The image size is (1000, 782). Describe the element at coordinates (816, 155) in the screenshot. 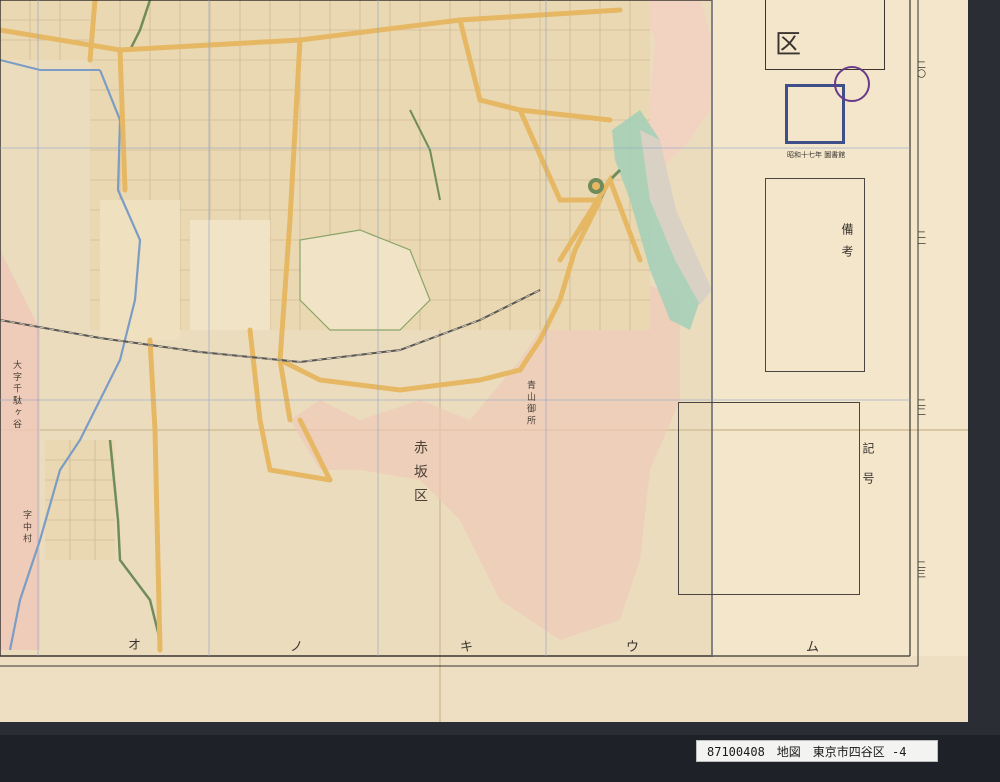

I see `stamp-label: 昭和十七年 圖書館` at that location.